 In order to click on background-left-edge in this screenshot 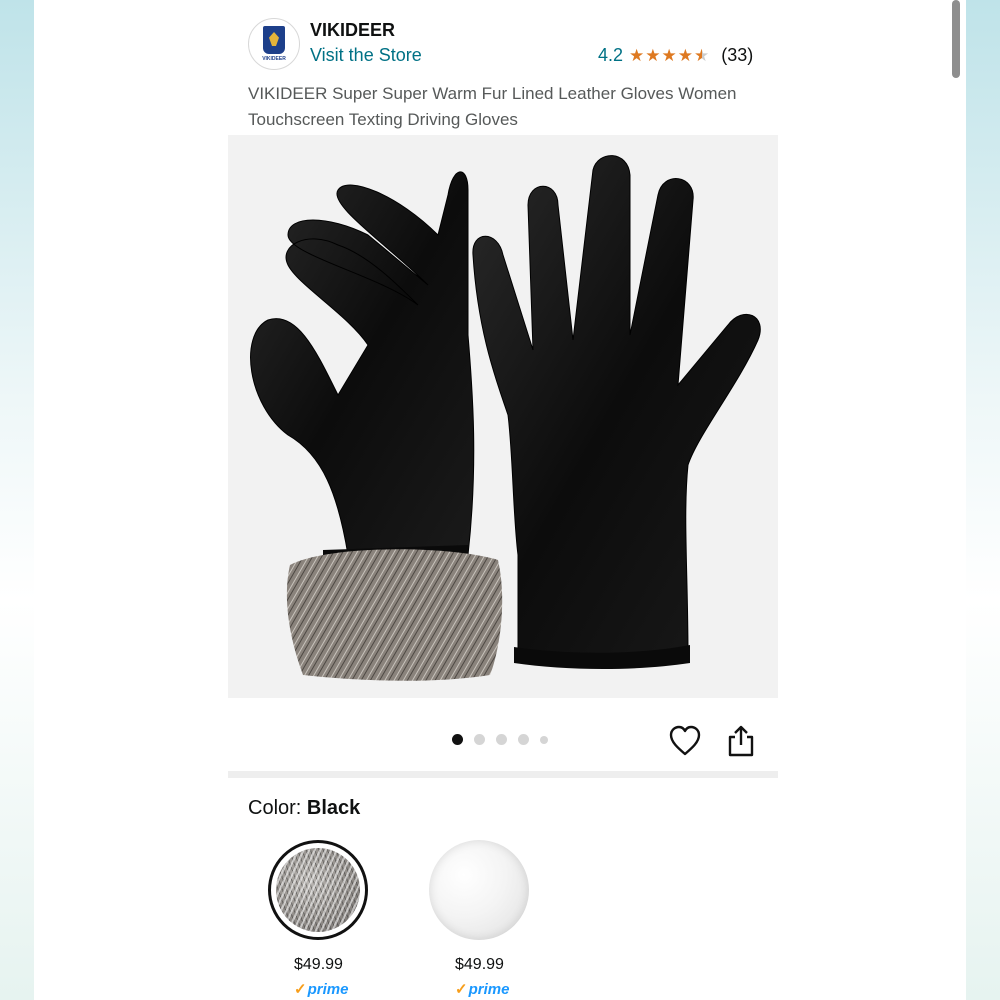, I will do `click(17, 500)`.